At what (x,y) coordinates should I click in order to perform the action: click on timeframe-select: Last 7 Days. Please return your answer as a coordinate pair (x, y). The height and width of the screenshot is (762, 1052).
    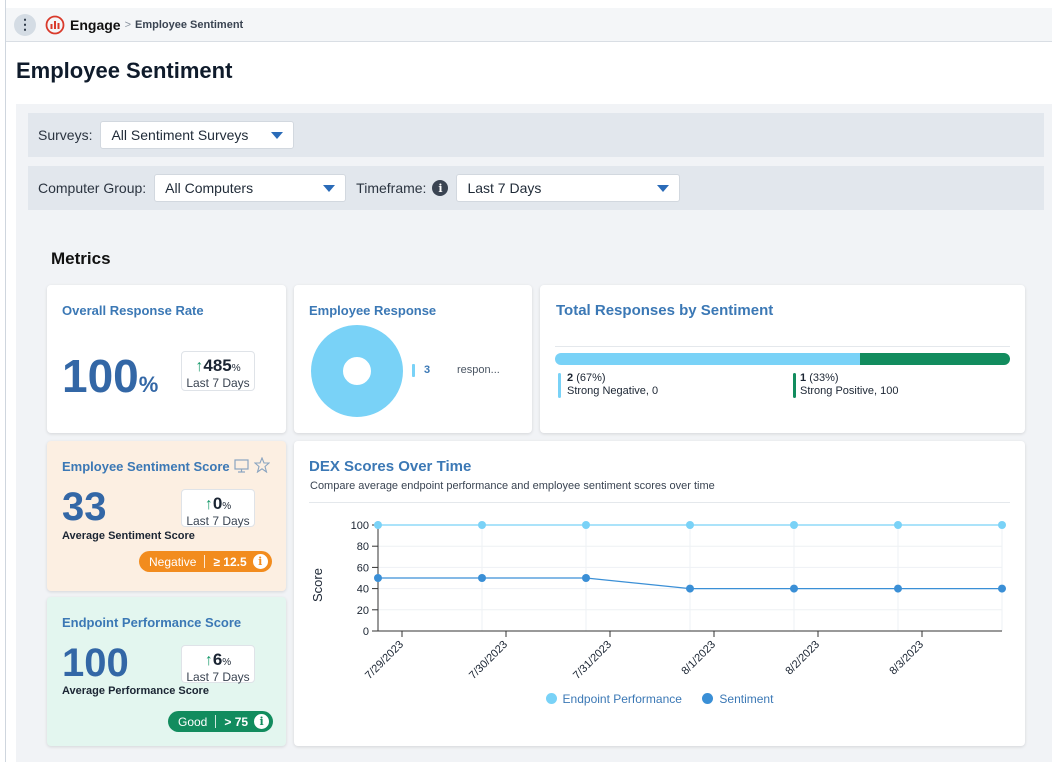
    Looking at the image, I should click on (568, 188).